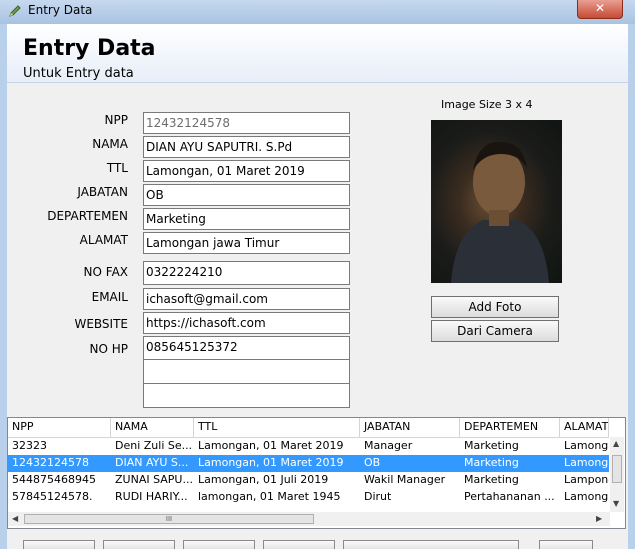  I want to click on scroll-left-icon: ◀, so click(15, 518).